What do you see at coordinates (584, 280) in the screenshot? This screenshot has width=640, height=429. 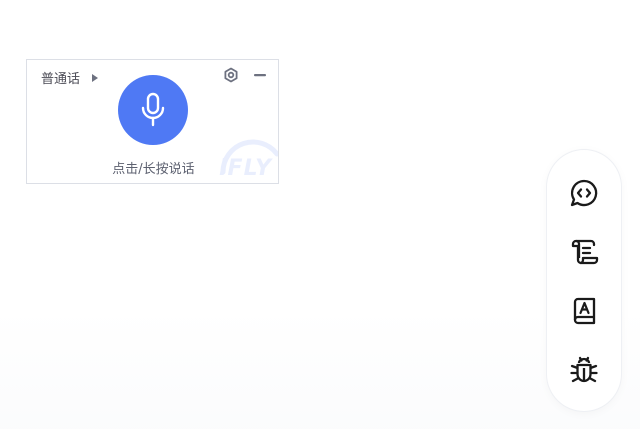 I see `tool-rail` at bounding box center [584, 280].